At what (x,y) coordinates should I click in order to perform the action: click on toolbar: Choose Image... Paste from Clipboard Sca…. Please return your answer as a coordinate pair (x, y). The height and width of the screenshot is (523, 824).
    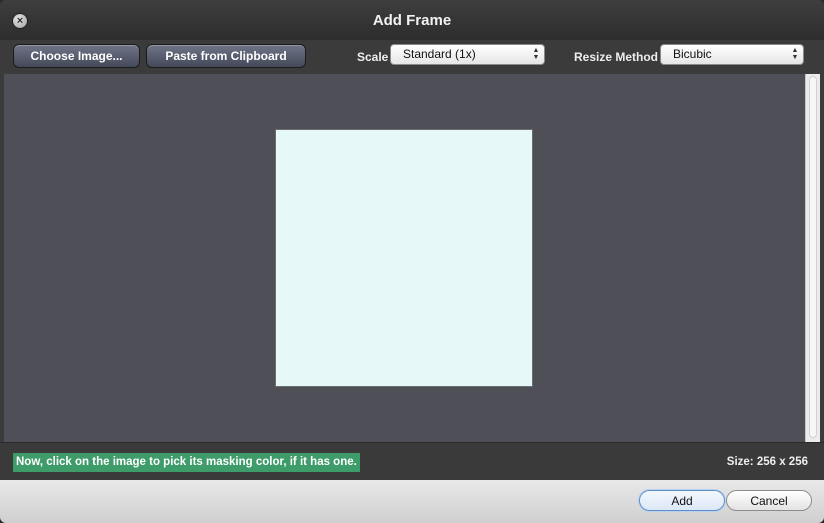
    Looking at the image, I should click on (412, 57).